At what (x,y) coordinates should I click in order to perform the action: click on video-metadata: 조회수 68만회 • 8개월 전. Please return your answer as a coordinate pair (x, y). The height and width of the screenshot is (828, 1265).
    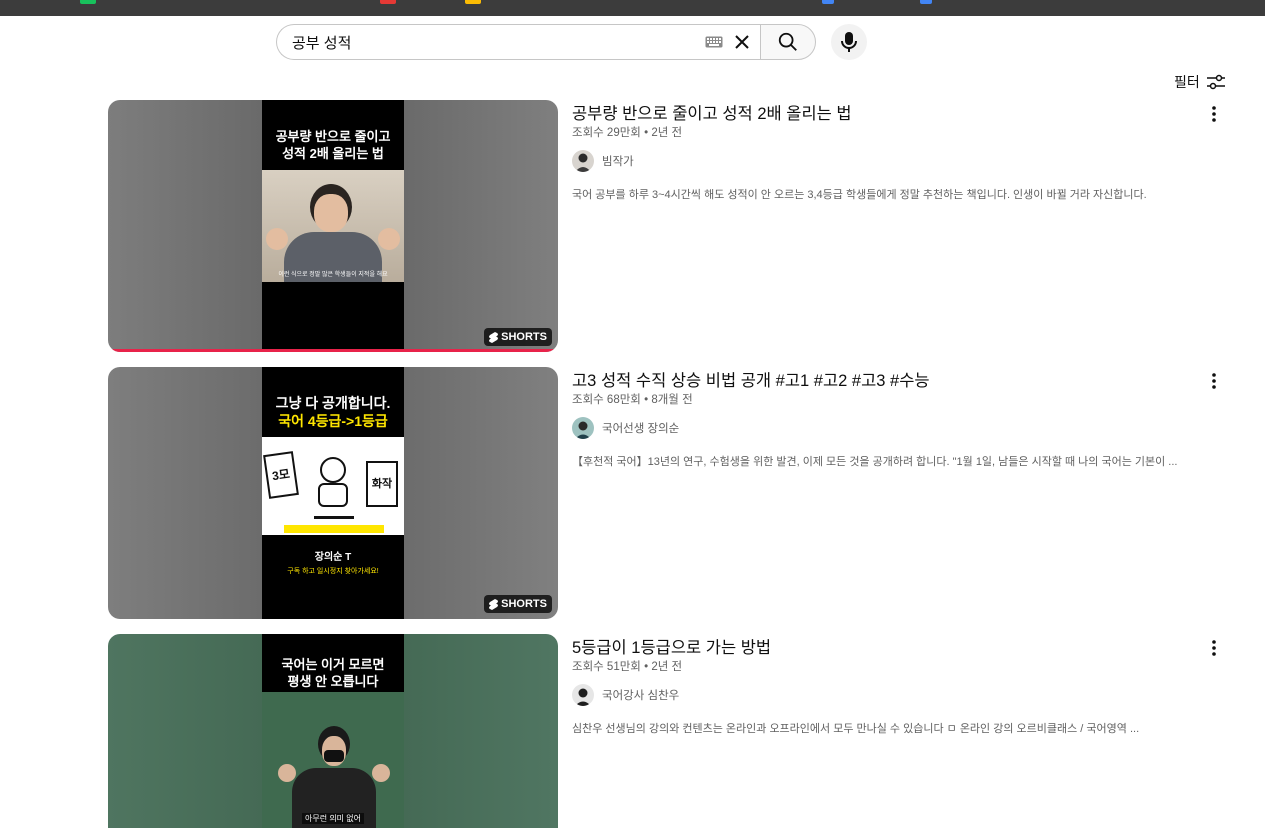
    Looking at the image, I should click on (632, 399).